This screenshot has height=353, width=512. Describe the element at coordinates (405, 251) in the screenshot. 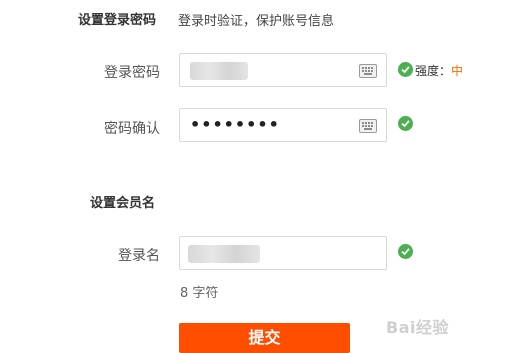

I see `username-valid-check-icon` at that location.